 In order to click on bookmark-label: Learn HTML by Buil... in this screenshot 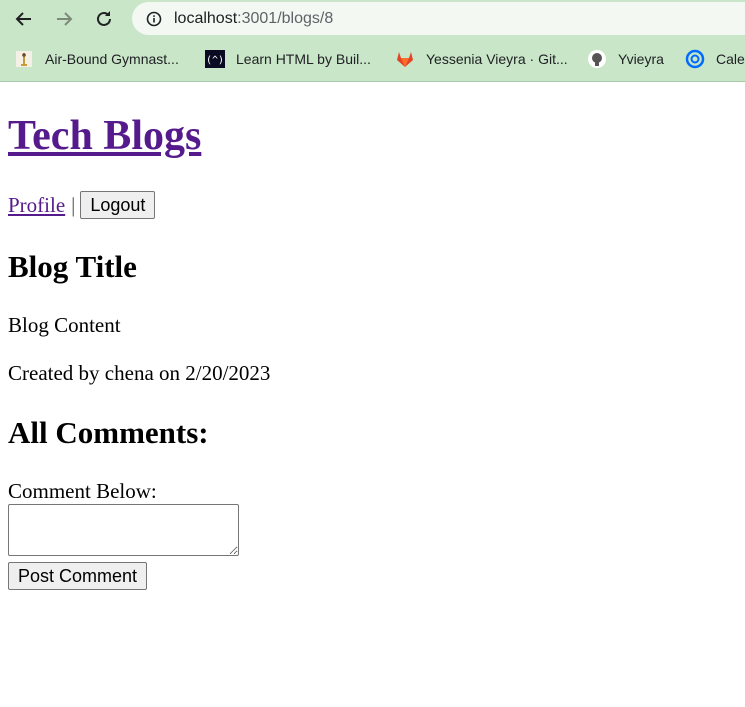, I will do `click(303, 59)`.